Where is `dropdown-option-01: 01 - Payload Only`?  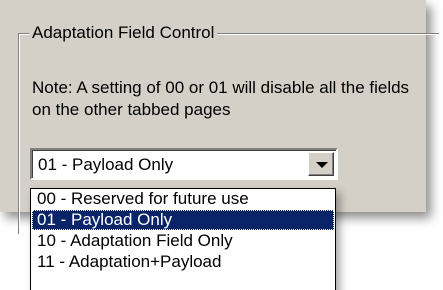
dropdown-option-01: 01 - Payload Only is located at coordinates (183, 220).